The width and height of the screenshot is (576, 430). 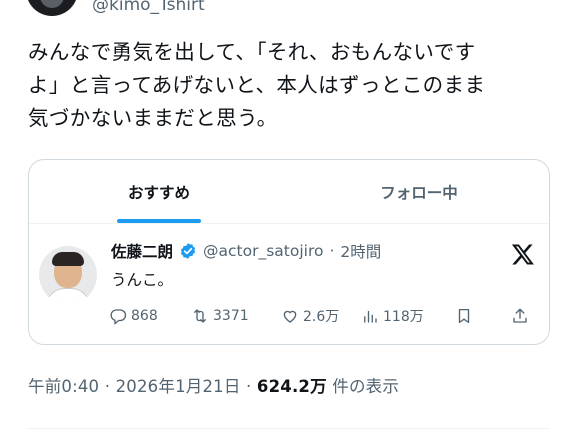 I want to click on tweet-header: @kimo_Tshirt, so click(x=115, y=8).